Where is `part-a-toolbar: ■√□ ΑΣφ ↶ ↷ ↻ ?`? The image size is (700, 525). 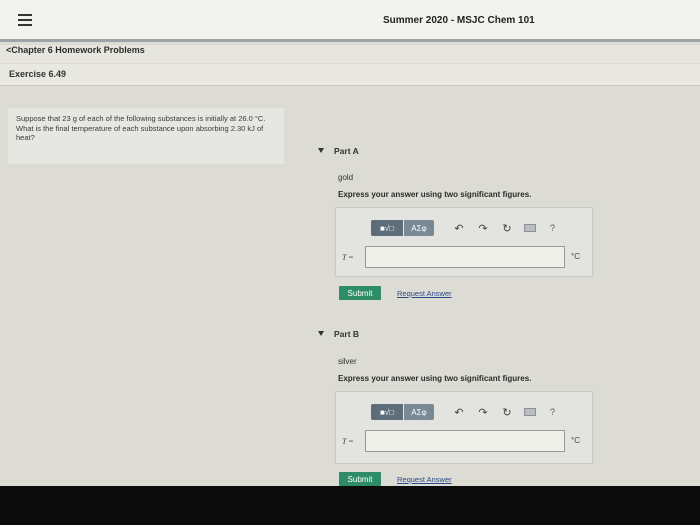
part-a-toolbar: ■√□ ΑΣφ ↶ ↷ ↻ ? is located at coordinates (463, 228).